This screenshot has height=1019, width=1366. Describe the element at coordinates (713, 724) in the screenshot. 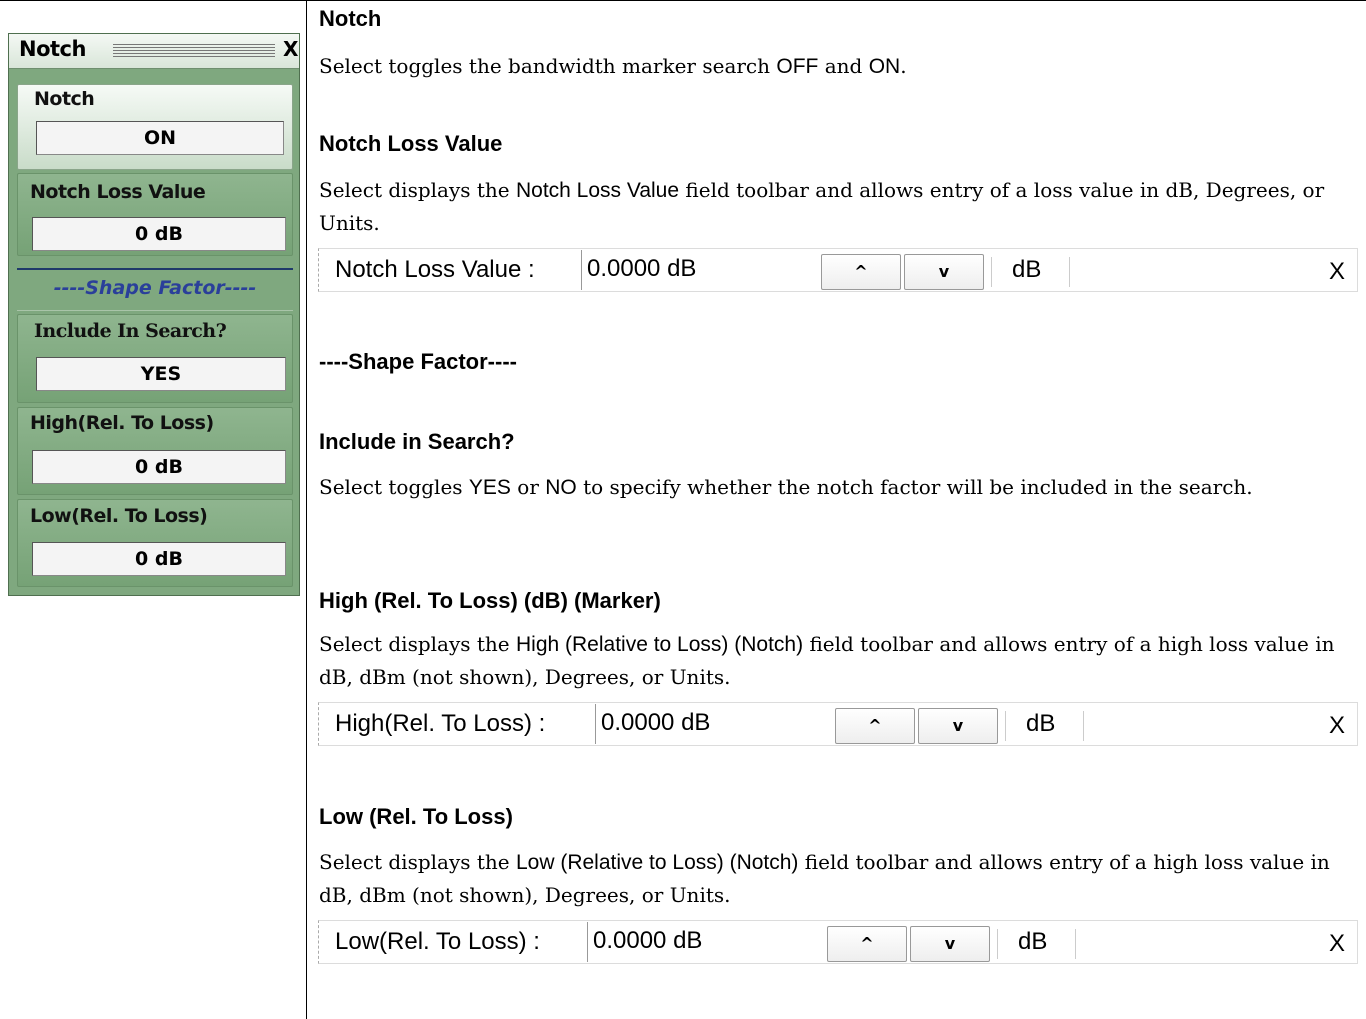

I see `high-rel-to-loss-input: 0.0000 dB` at that location.